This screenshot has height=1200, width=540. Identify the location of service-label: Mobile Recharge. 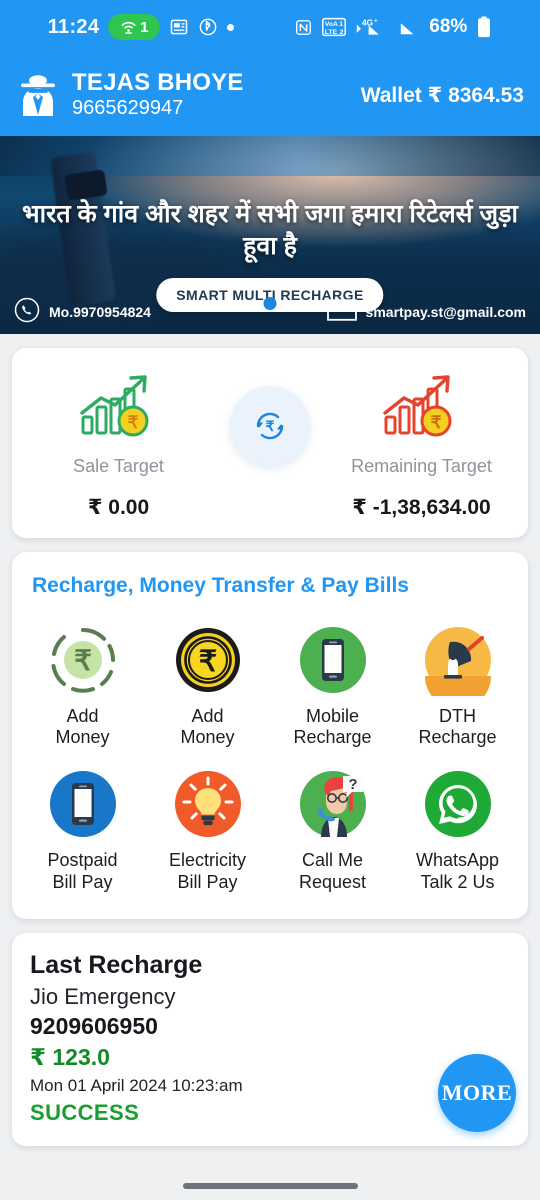
(332, 727).